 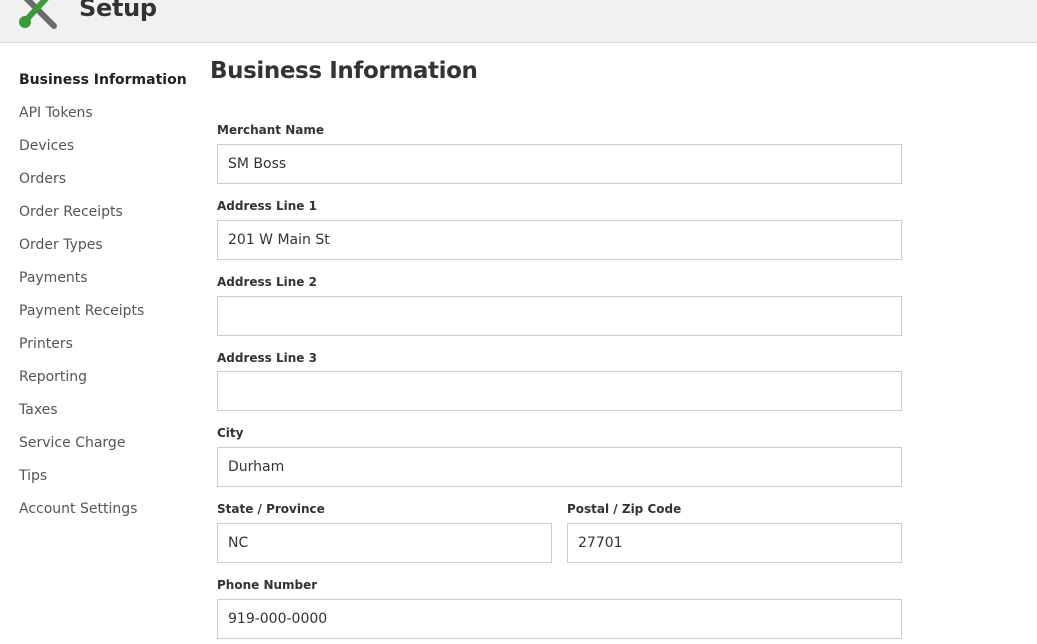 I want to click on page-header-title: Setup, so click(x=118, y=11).